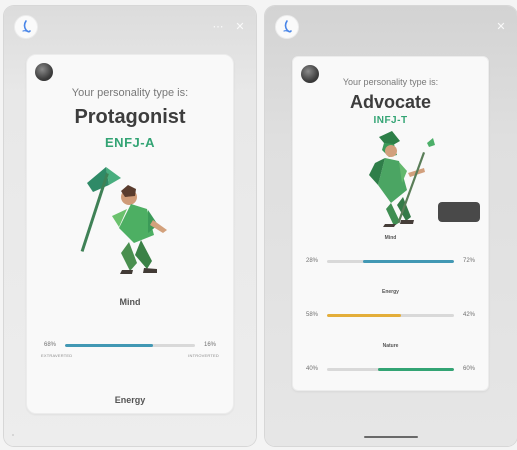  Describe the element at coordinates (402, 179) in the screenshot. I see `advocate-figure` at that location.